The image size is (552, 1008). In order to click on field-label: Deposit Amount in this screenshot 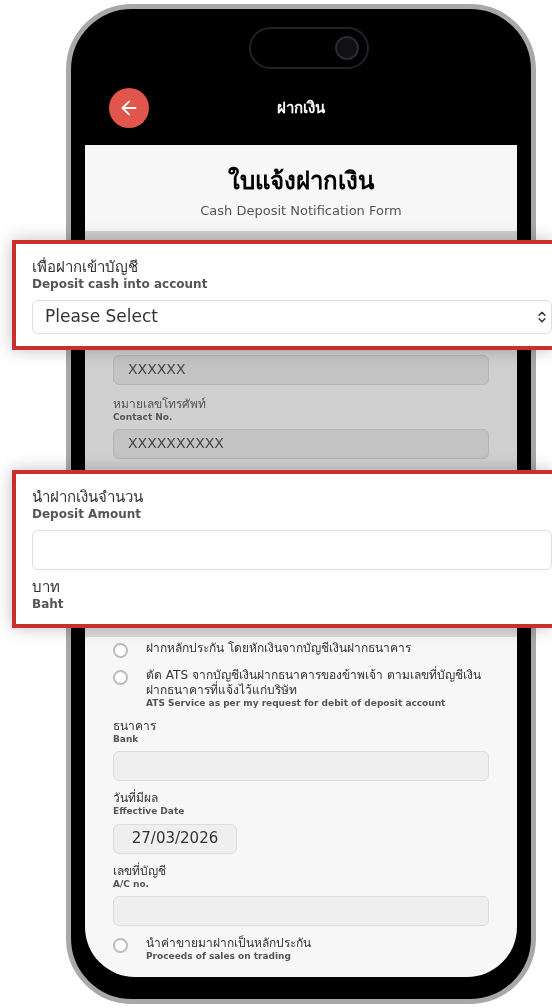, I will do `click(86, 514)`.